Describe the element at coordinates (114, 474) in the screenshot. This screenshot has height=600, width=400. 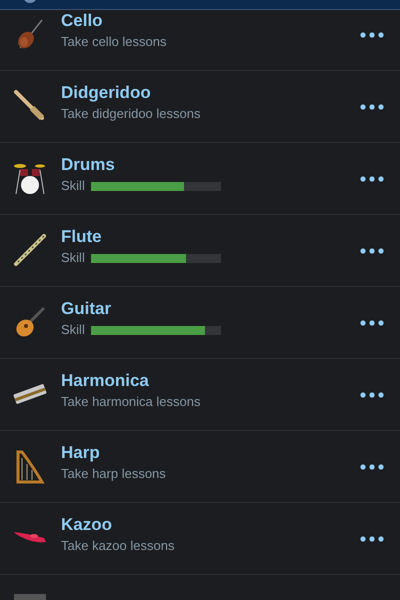
I see `lesson-hint: Take harp lessons` at that location.